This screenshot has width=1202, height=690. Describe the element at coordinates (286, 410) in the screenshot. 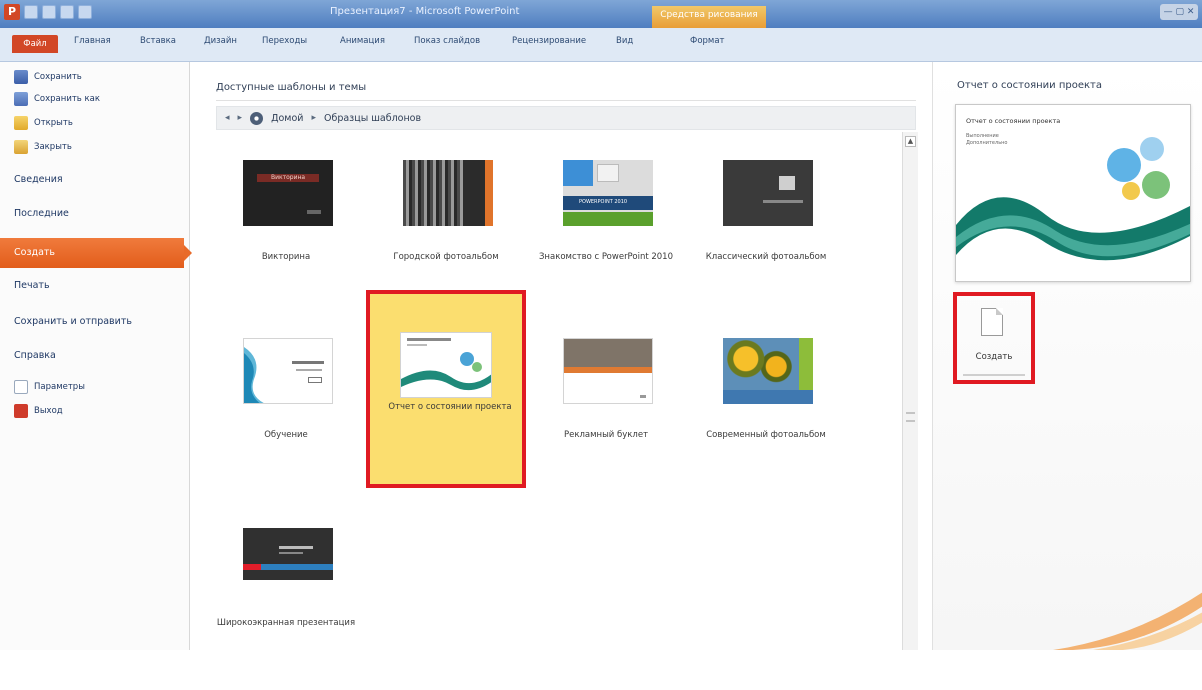

I see `template-training: Обучение` at that location.